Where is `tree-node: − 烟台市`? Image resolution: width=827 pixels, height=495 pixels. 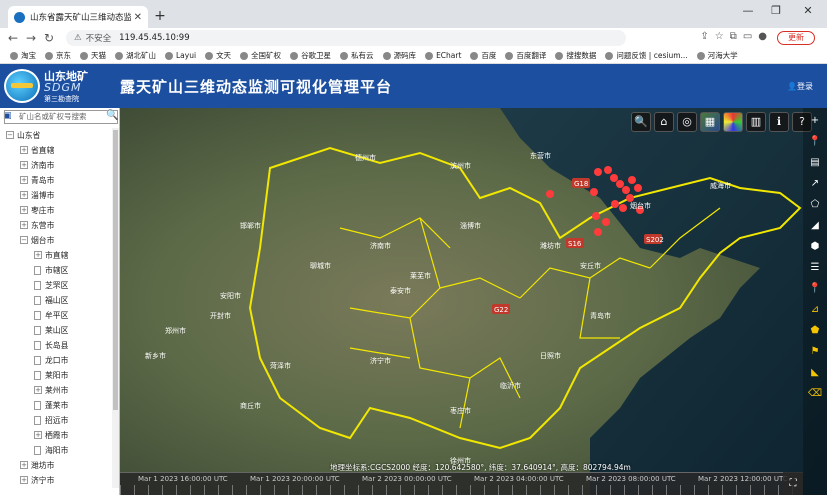
tree-node: − 烟台市 is located at coordinates (37, 240).